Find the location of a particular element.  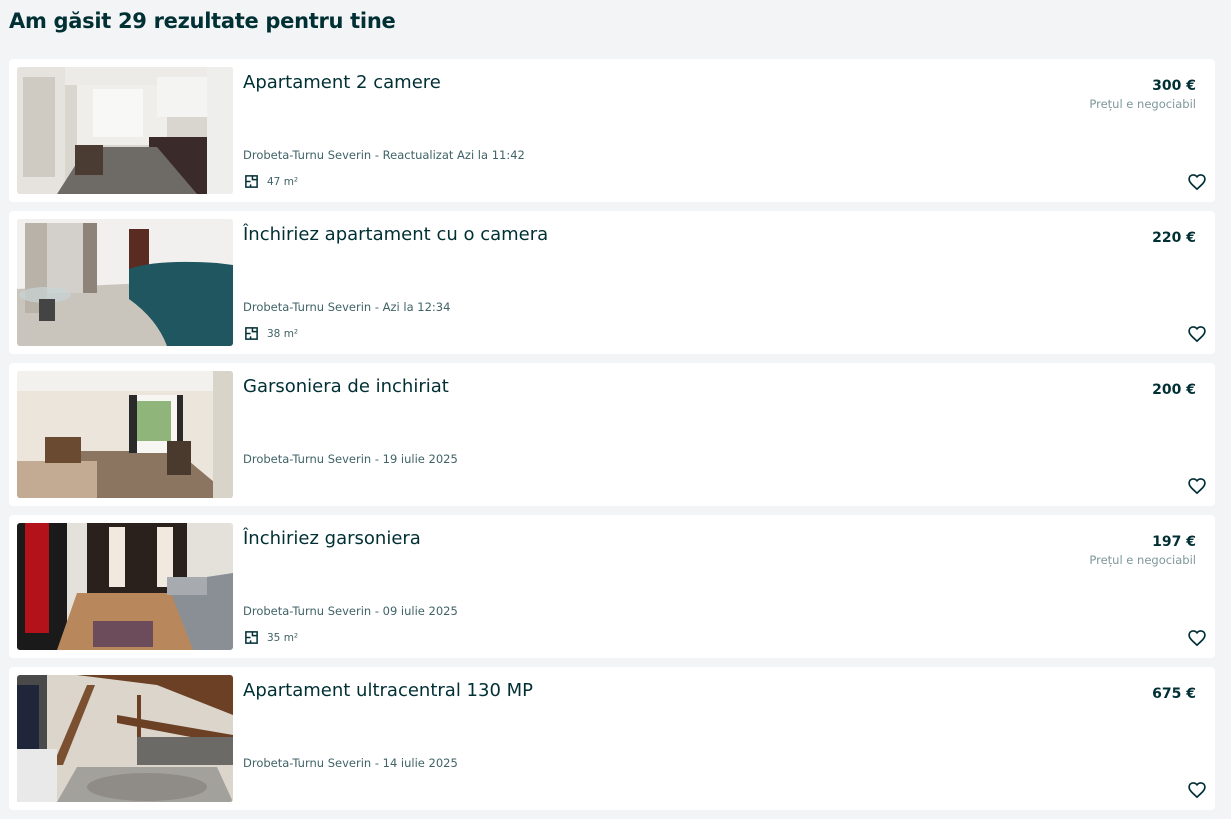

listing-title: Apartament 2 camere is located at coordinates (342, 82).